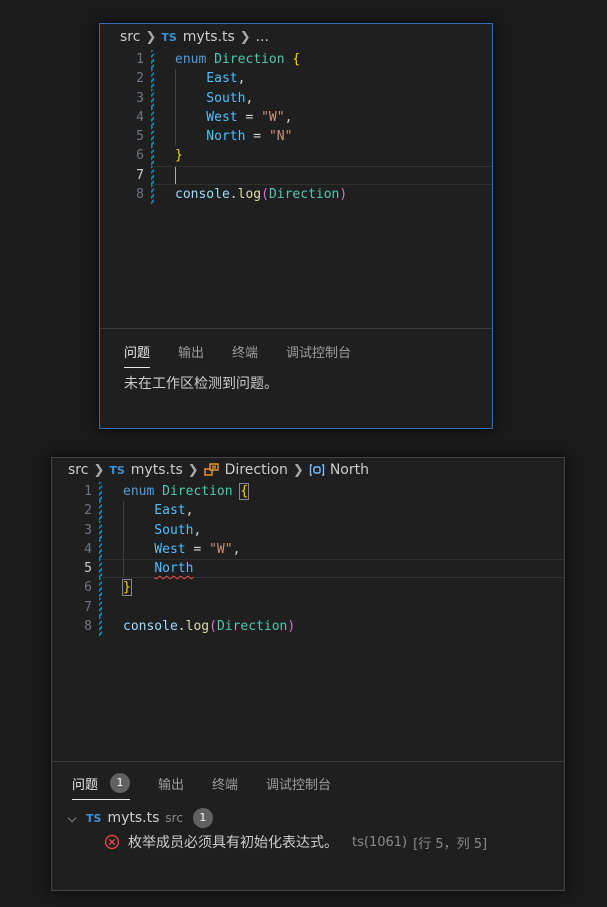 This screenshot has height=907, width=607. What do you see at coordinates (94, 818) in the screenshot?
I see `typescript-file-icon: TS` at bounding box center [94, 818].